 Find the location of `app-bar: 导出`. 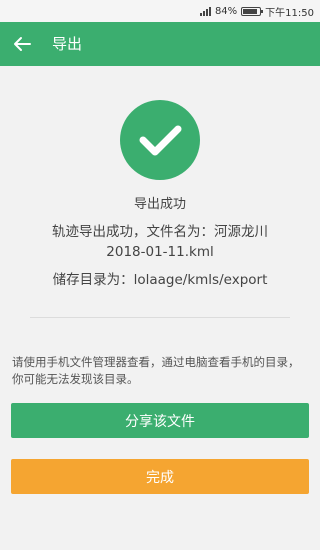

app-bar: 导出 is located at coordinates (160, 44).